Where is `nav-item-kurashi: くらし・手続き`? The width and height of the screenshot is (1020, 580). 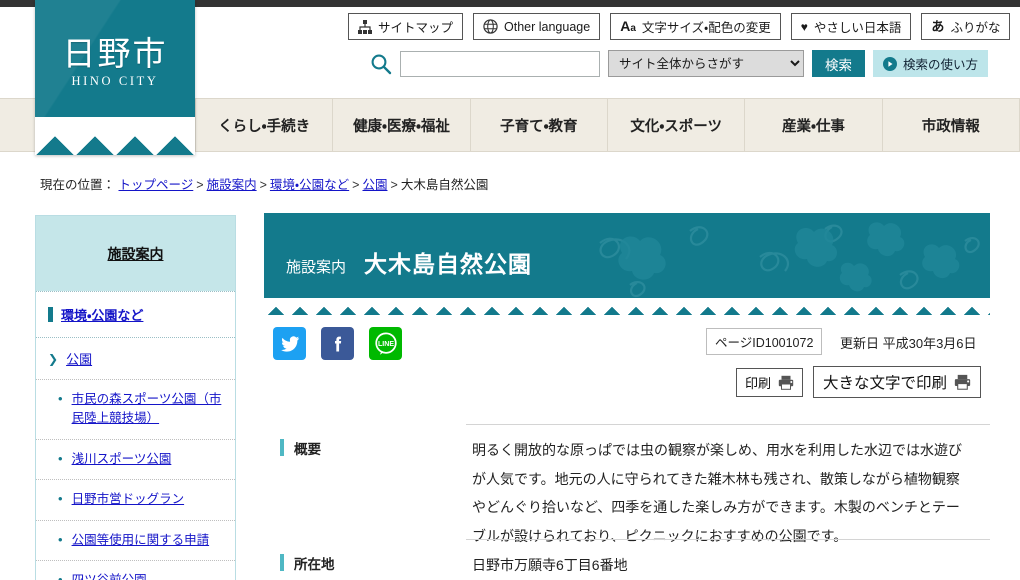 nav-item-kurashi: くらし・手続き is located at coordinates (263, 125).